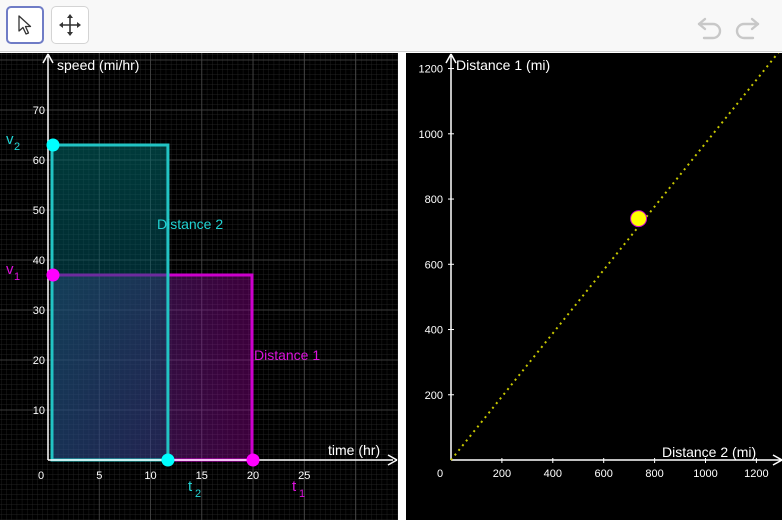 This screenshot has height=525, width=782. Describe the element at coordinates (253, 460) in the screenshot. I see `t1-point` at that location.